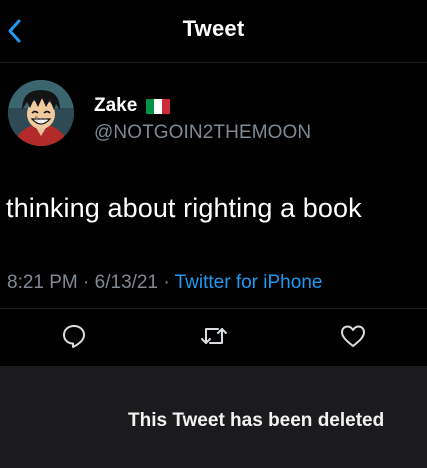  I want to click on like-button, so click(353, 336).